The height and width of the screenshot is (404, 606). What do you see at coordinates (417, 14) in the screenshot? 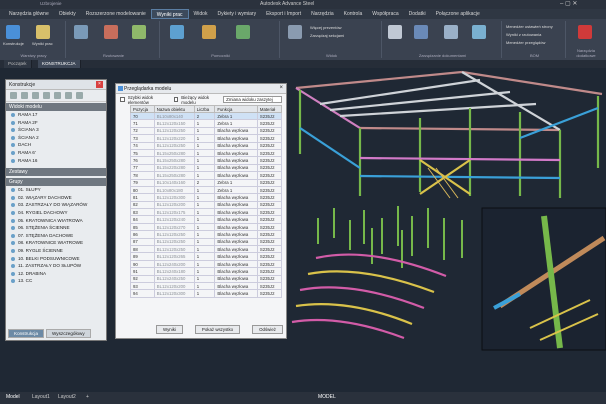
I see `menu-item-10: Dodatki` at bounding box center [417, 14].